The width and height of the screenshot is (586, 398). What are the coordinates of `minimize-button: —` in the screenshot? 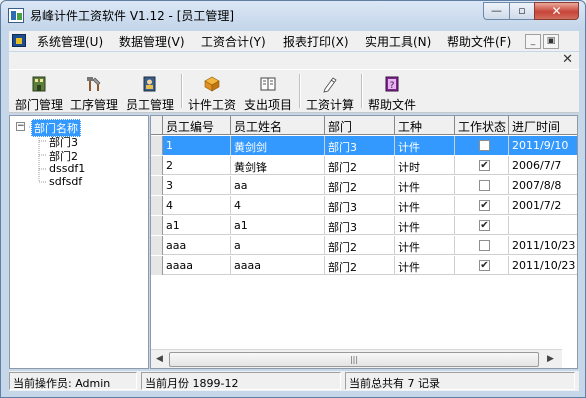 It's located at (496, 11).